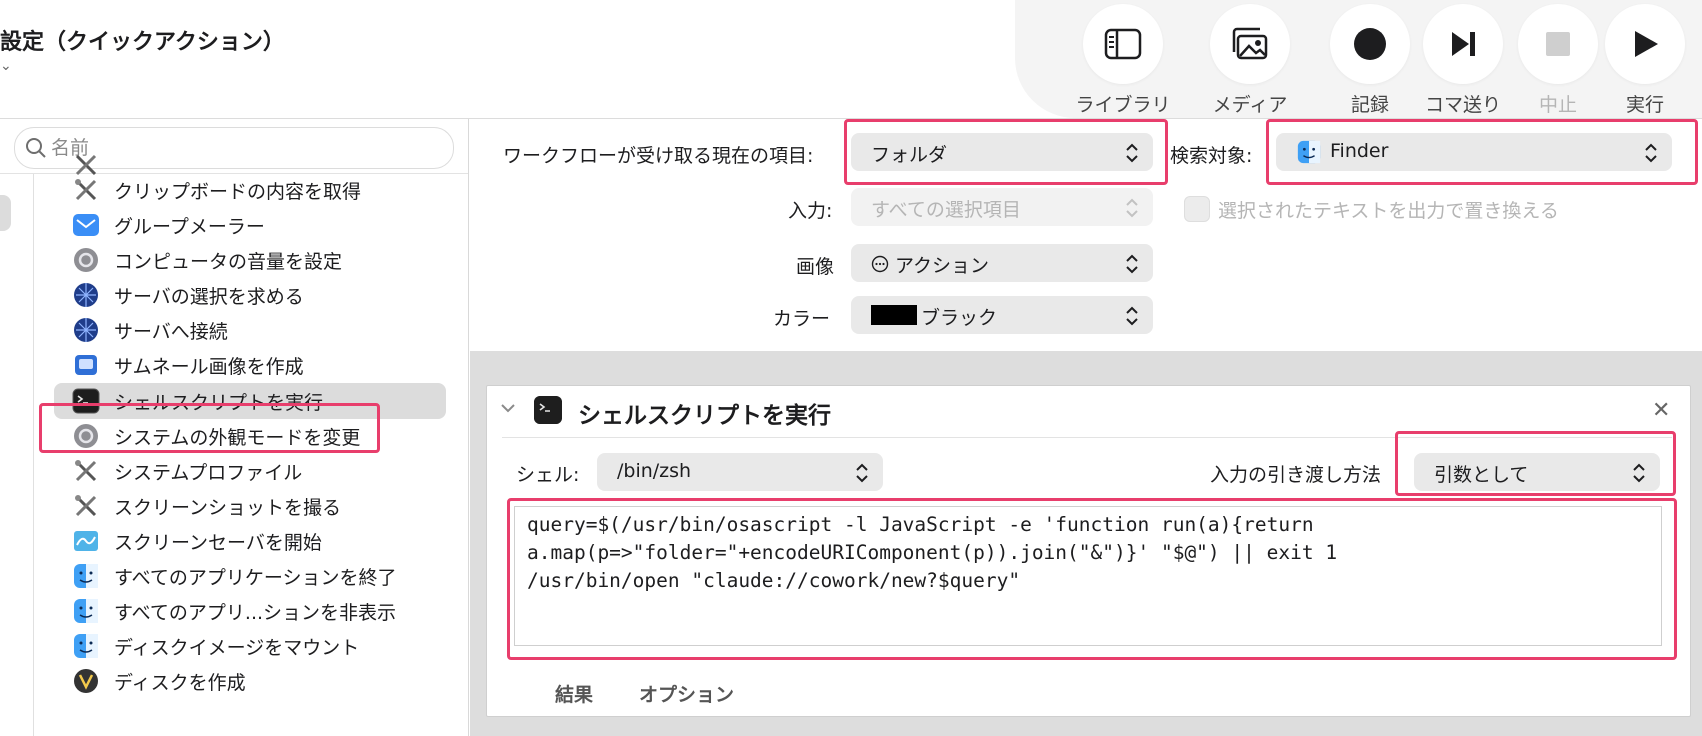 This screenshot has height=736, width=1702. I want to click on action-item-hide-all-apps: すべてのアプリ...ションを非表示, so click(250, 611).